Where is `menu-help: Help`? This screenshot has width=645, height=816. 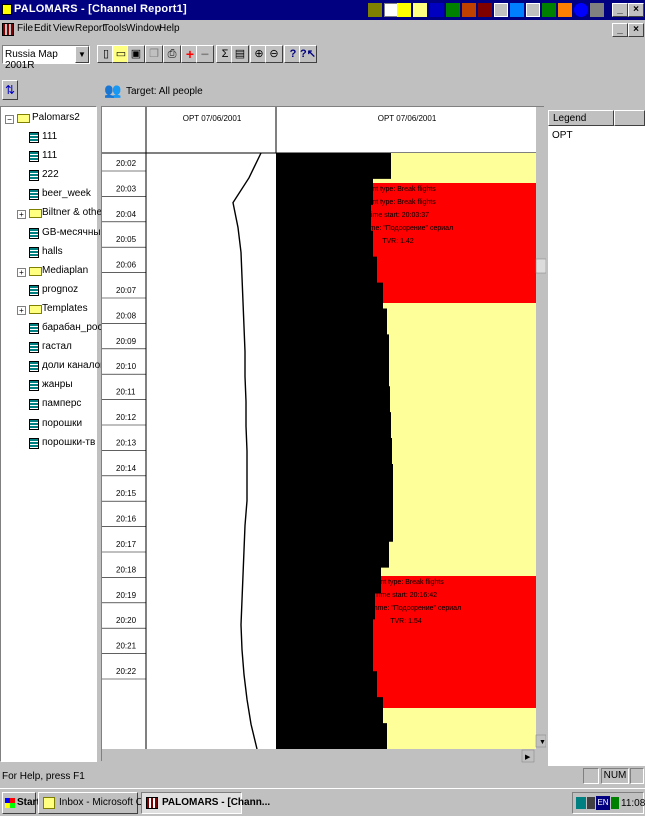 menu-help: Help is located at coordinates (169, 28).